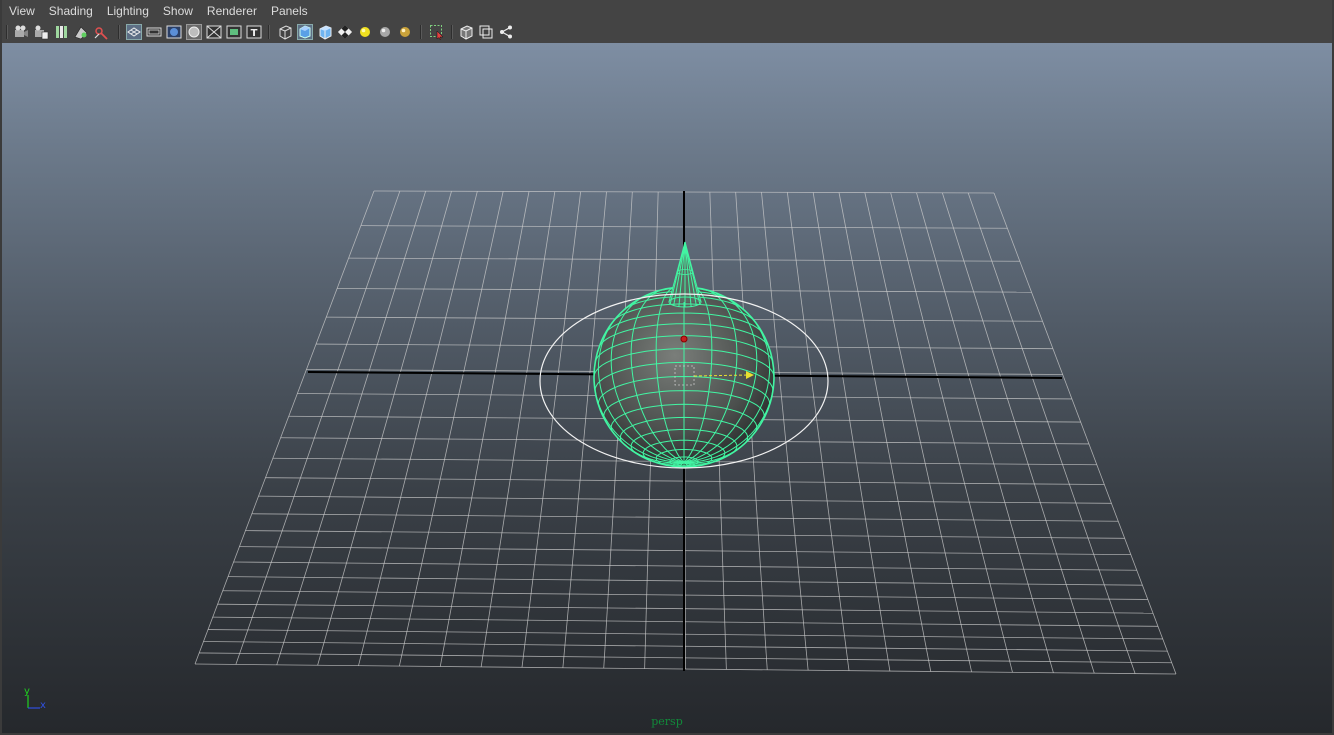 The height and width of the screenshot is (735, 1334). I want to click on camera-attributes-icon, so click(41, 32).